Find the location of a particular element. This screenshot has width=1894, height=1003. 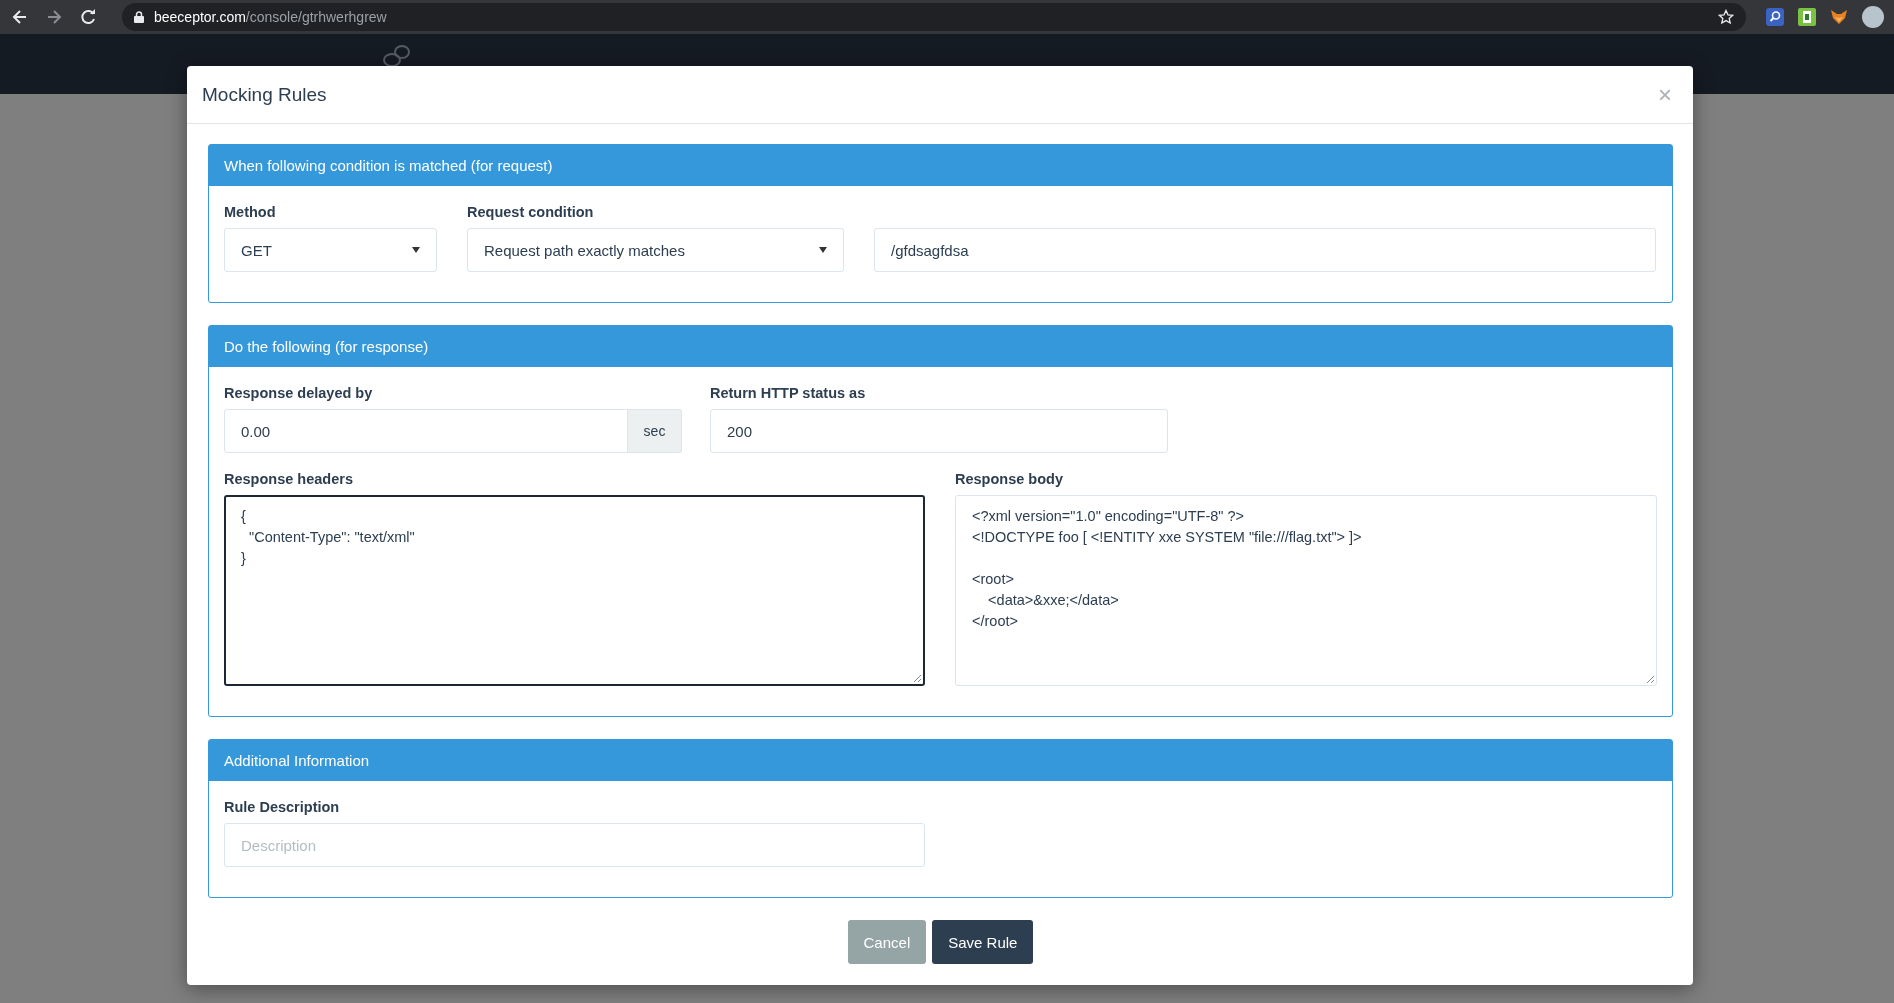

field-label: Rule Description is located at coordinates (282, 807).